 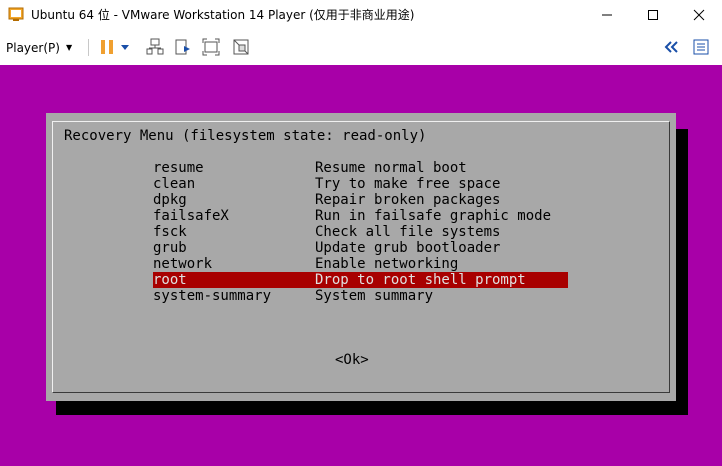 I want to click on menu-item-key: network, so click(x=183, y=264).